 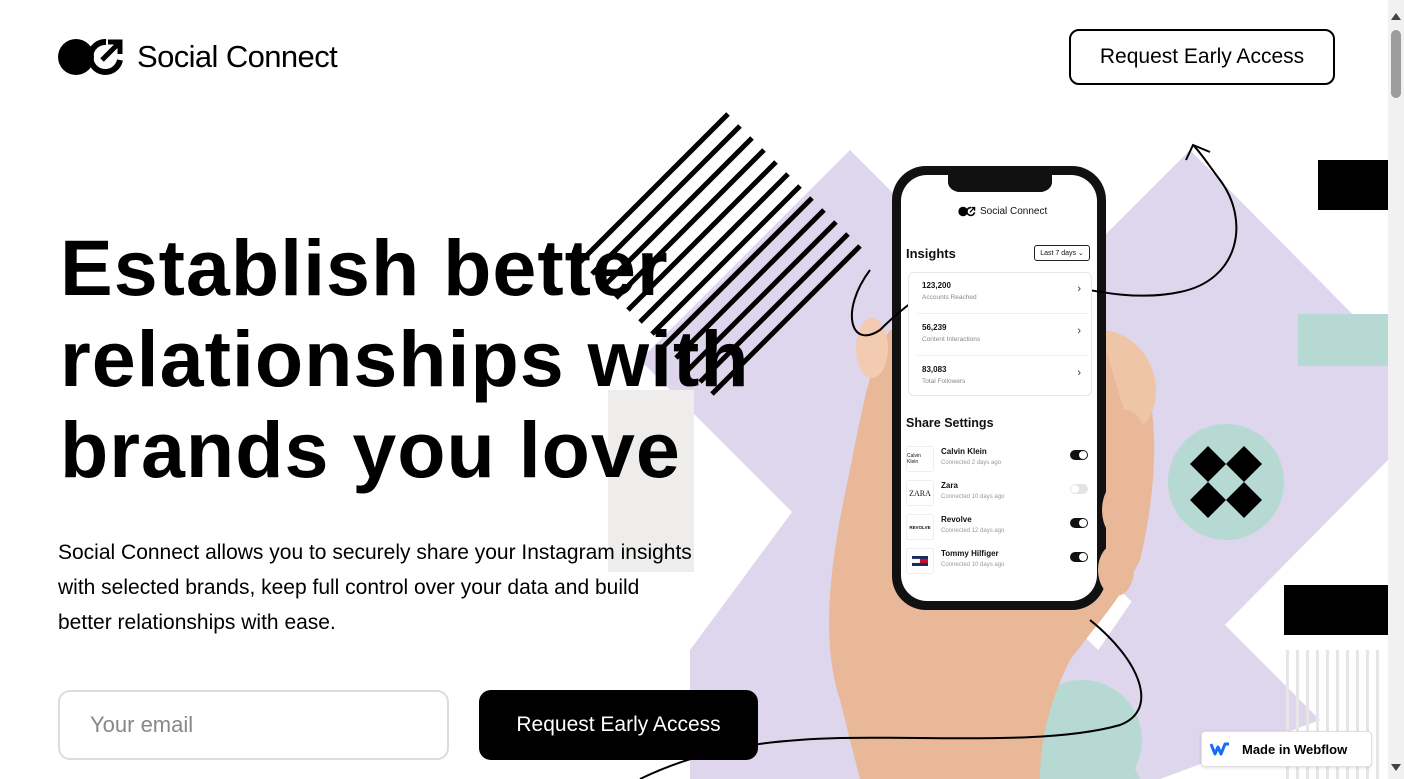 I want to click on stat-row: 123,200 Accounts Reached ›, so click(x=1000, y=293).